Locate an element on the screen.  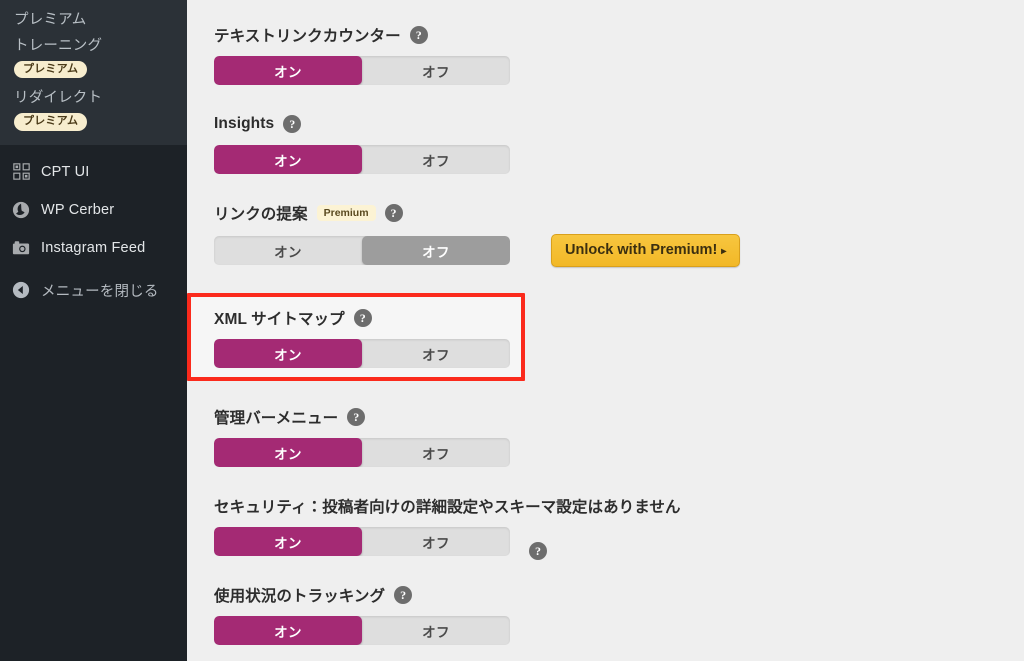
toggle-line: オン オフ Unlock with Premium! ▸ is located at coordinates (619, 250).